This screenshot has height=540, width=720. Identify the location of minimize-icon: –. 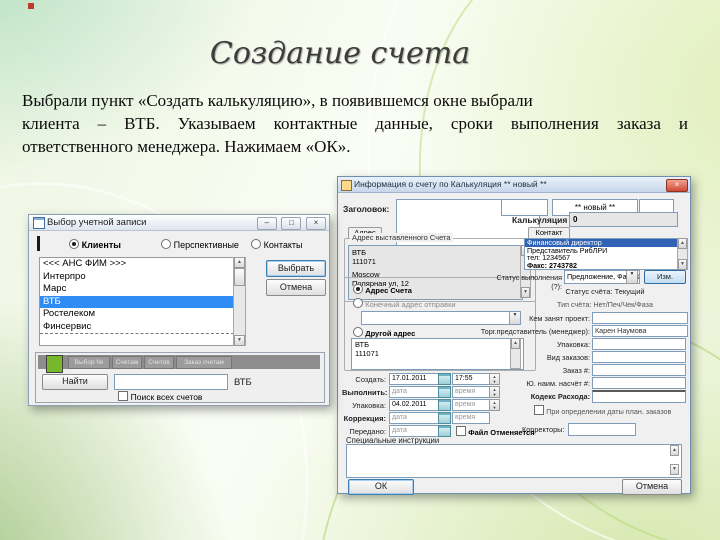
(266, 223).